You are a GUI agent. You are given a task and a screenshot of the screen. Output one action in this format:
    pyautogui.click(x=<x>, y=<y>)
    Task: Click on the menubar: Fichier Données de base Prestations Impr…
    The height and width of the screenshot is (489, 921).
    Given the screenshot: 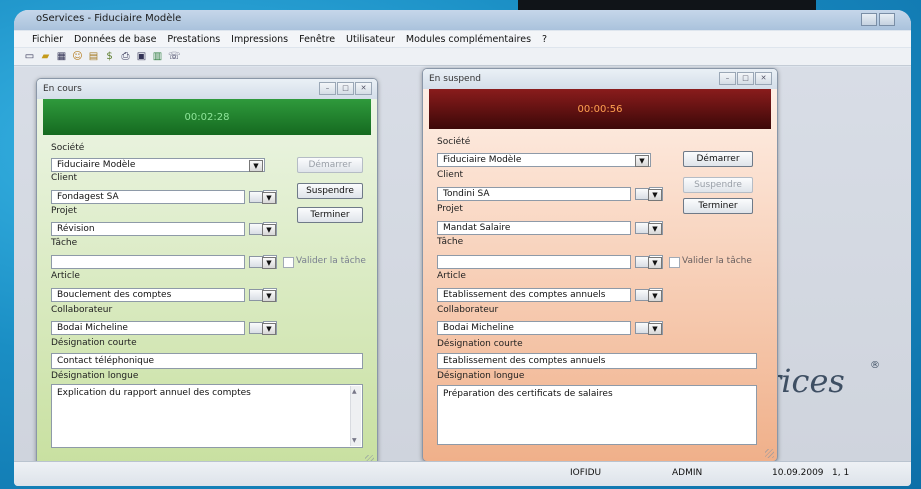 What is the action you would take?
    pyautogui.click(x=462, y=39)
    